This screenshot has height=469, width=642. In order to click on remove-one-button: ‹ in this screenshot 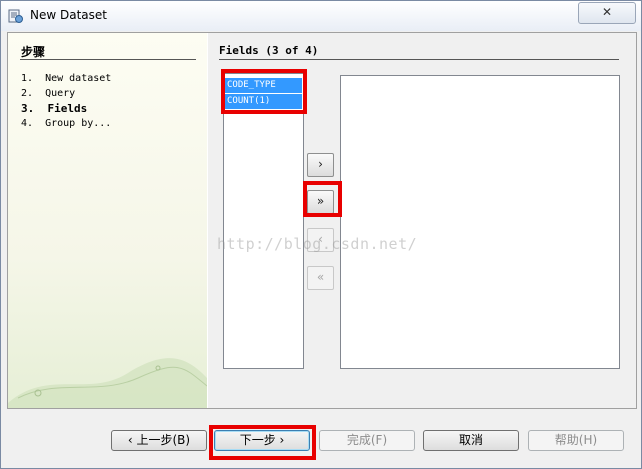, I will do `click(320, 240)`.